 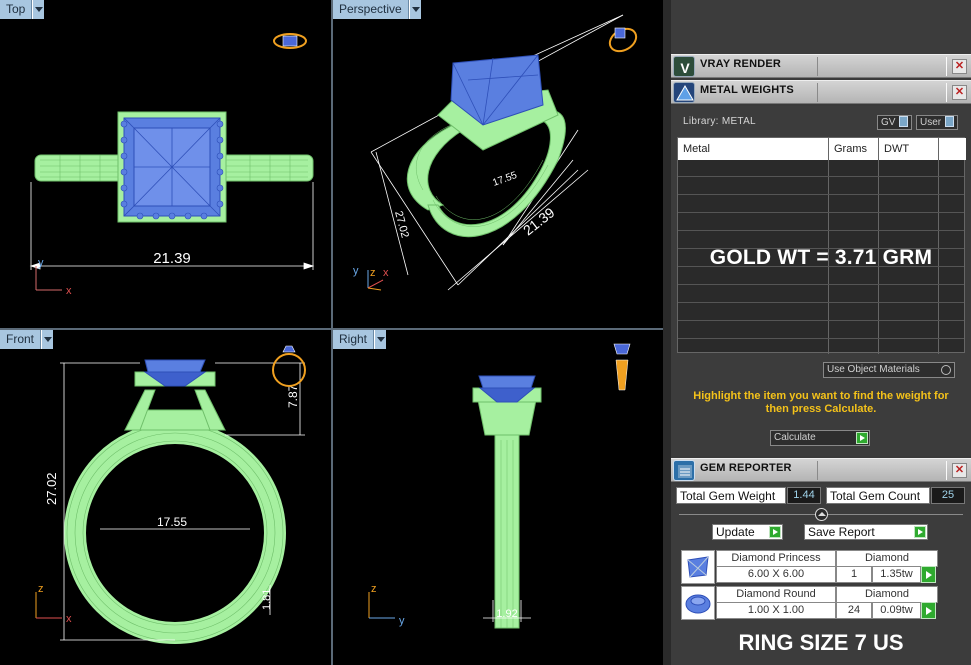 I want to click on viewport-tab-perspective: Perspective, so click(x=377, y=9).